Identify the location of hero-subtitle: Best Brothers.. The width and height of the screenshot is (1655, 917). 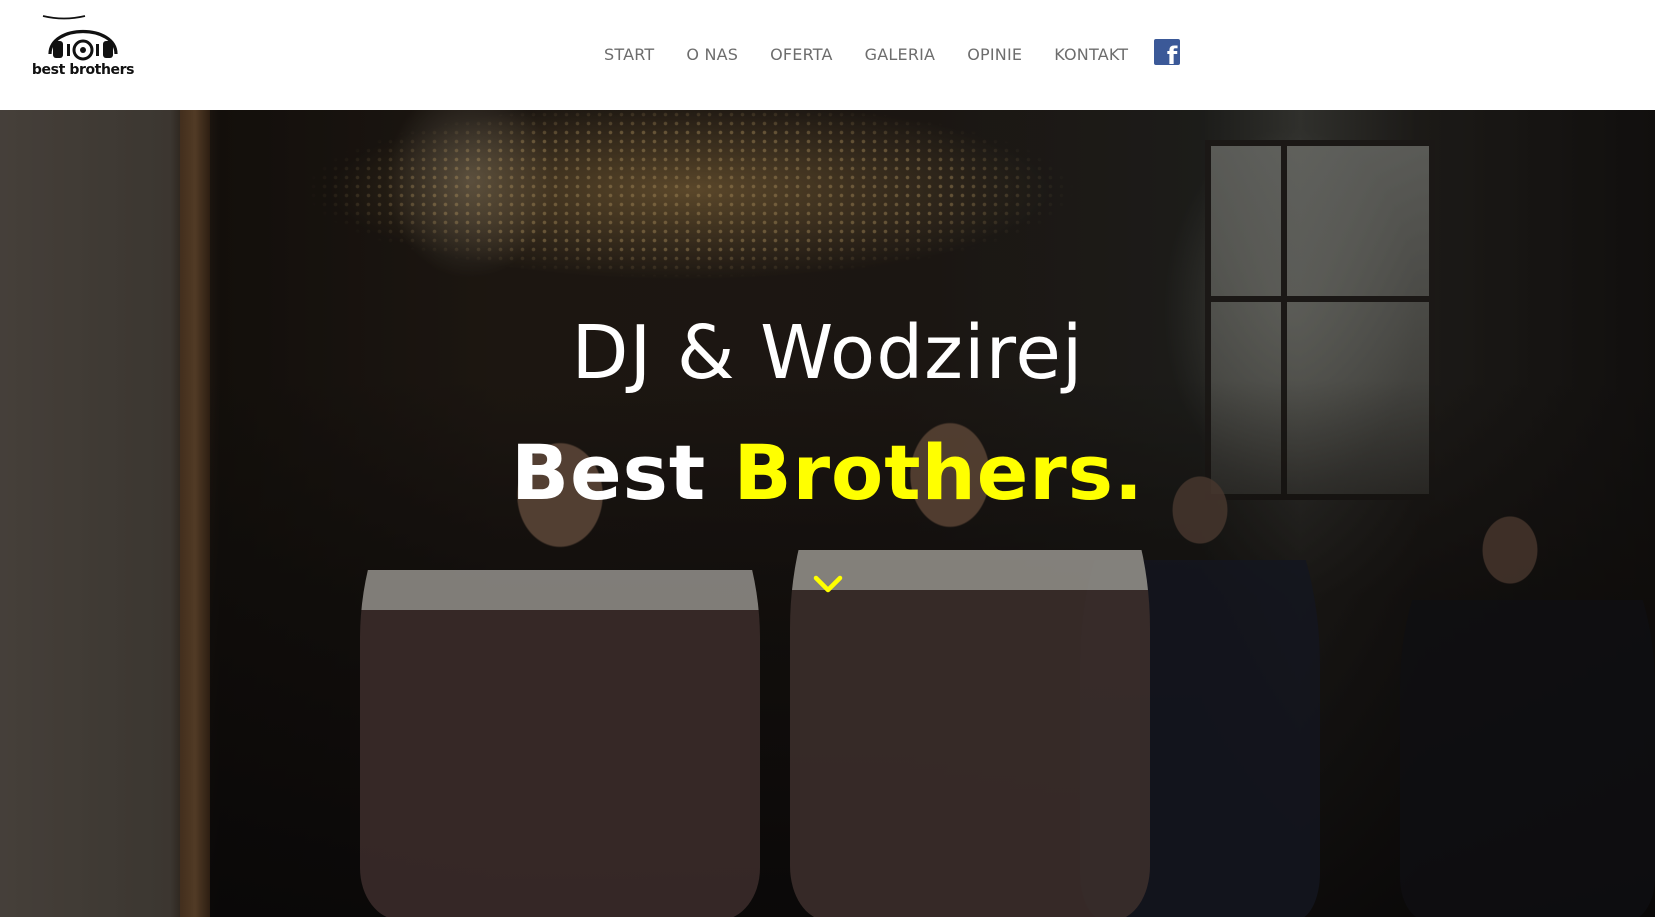
(827, 472).